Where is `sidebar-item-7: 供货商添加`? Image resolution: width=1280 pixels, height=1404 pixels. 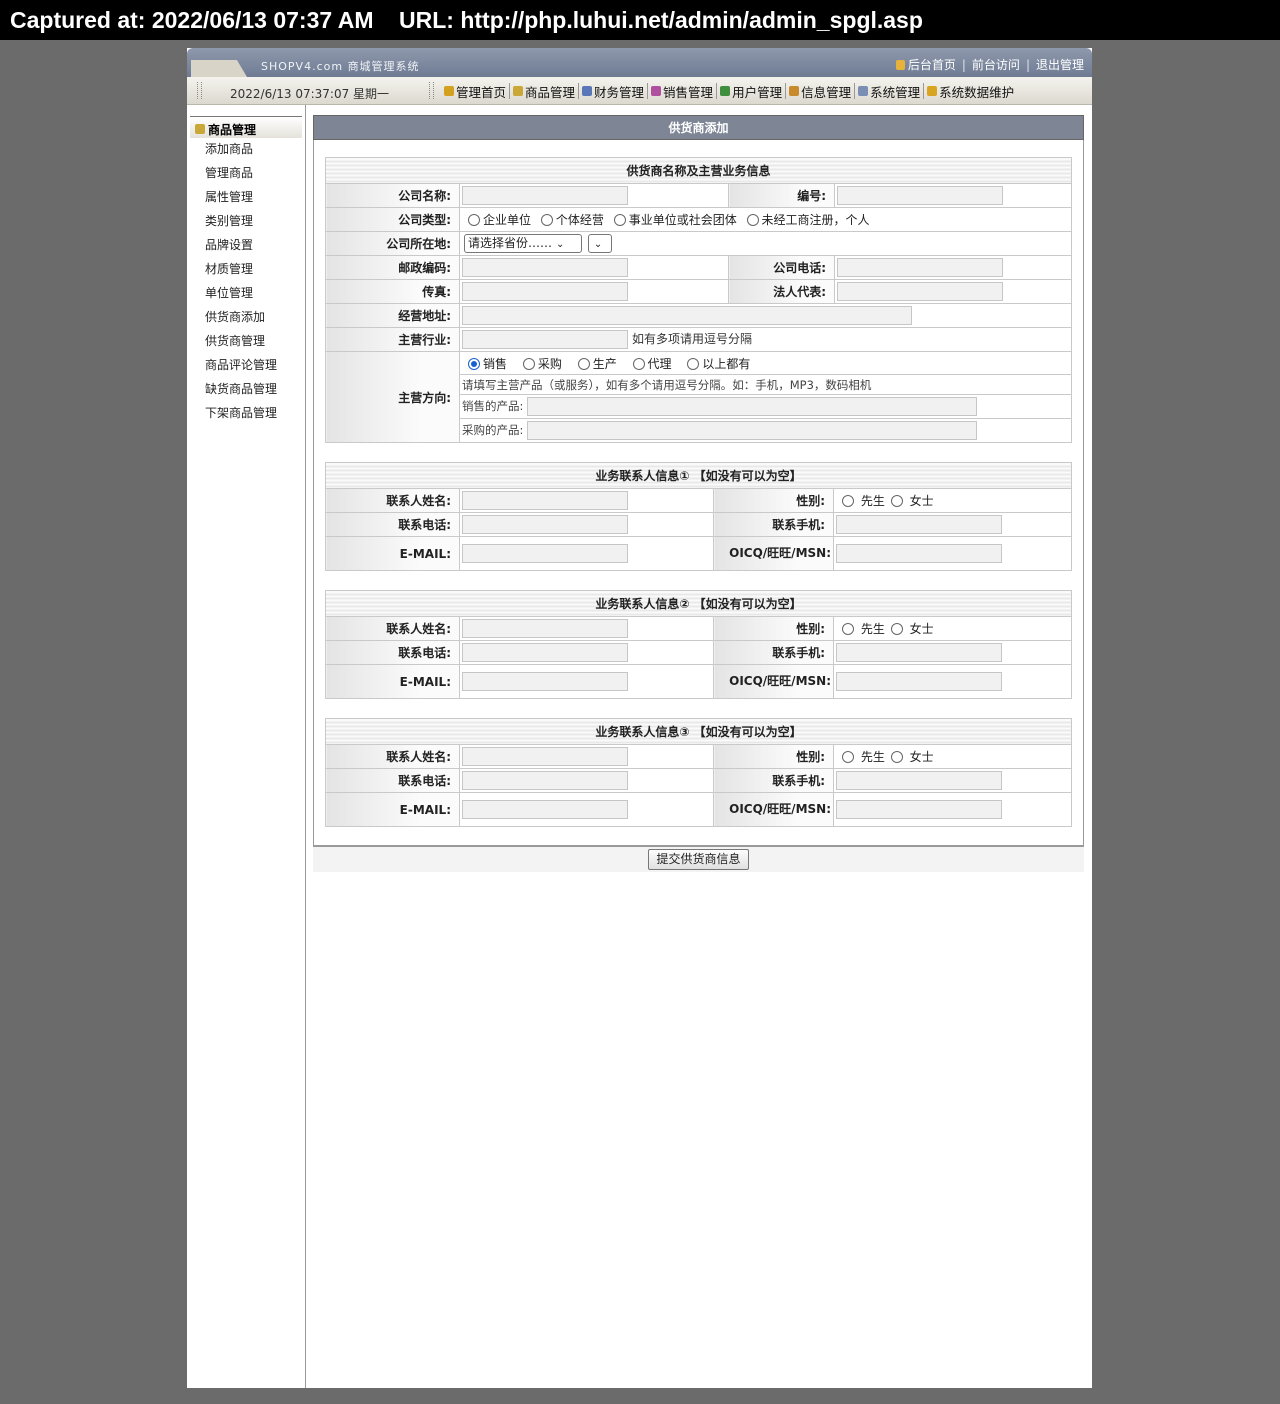
sidebar-item-7: 供货商添加 is located at coordinates (241, 320).